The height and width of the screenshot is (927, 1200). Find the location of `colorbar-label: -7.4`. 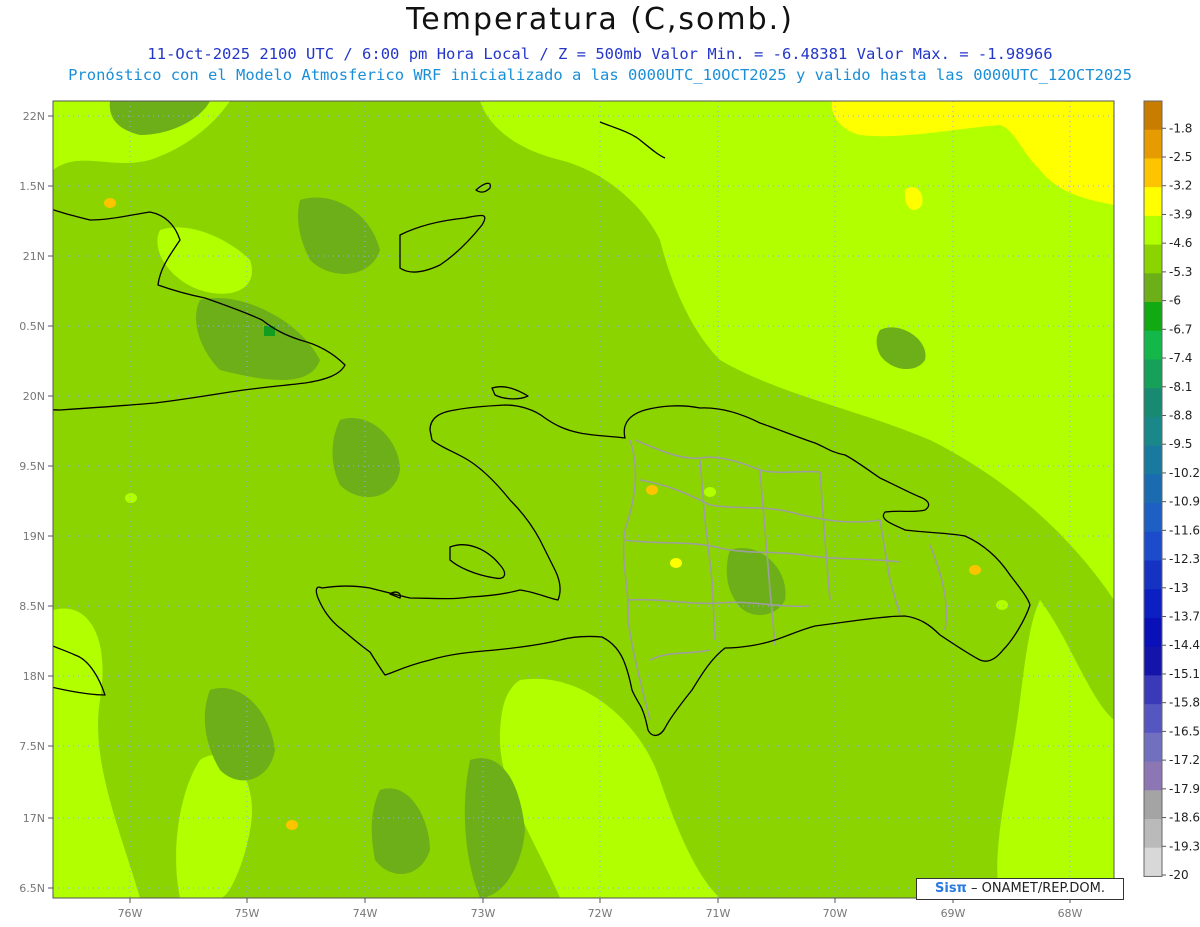

colorbar-label: -7.4 is located at coordinates (1180, 358).